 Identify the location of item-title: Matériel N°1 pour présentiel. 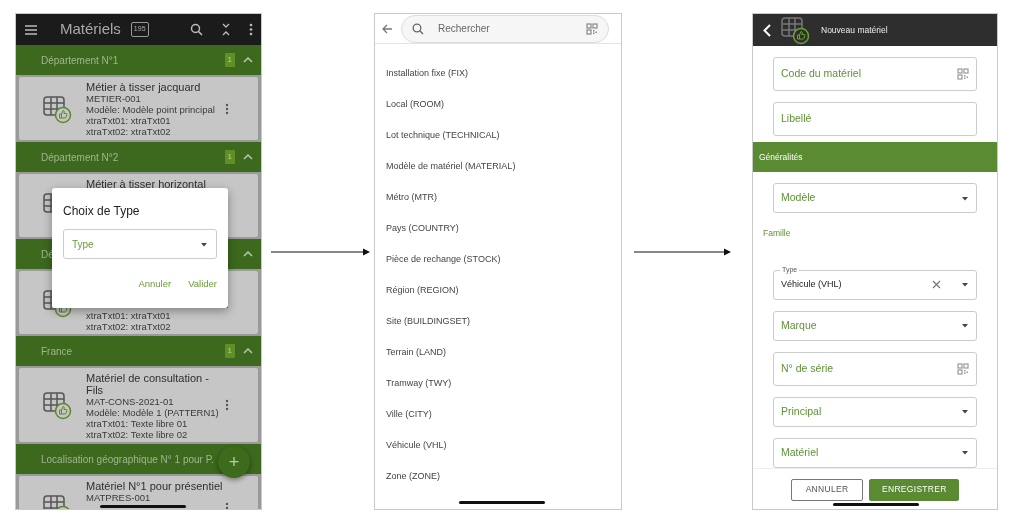
(155, 486).